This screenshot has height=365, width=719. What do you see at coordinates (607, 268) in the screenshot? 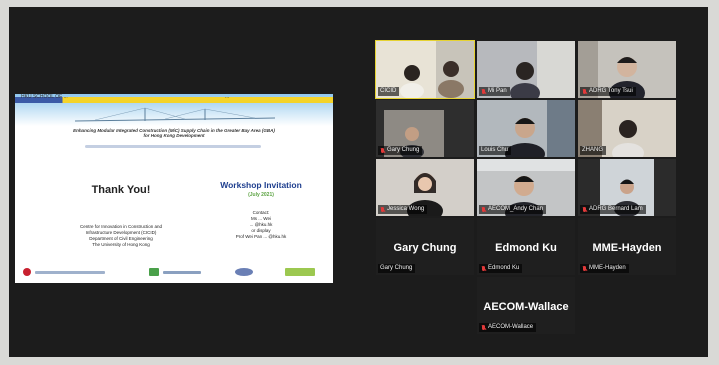
I see `participant-name: MME-Hayden` at bounding box center [607, 268].